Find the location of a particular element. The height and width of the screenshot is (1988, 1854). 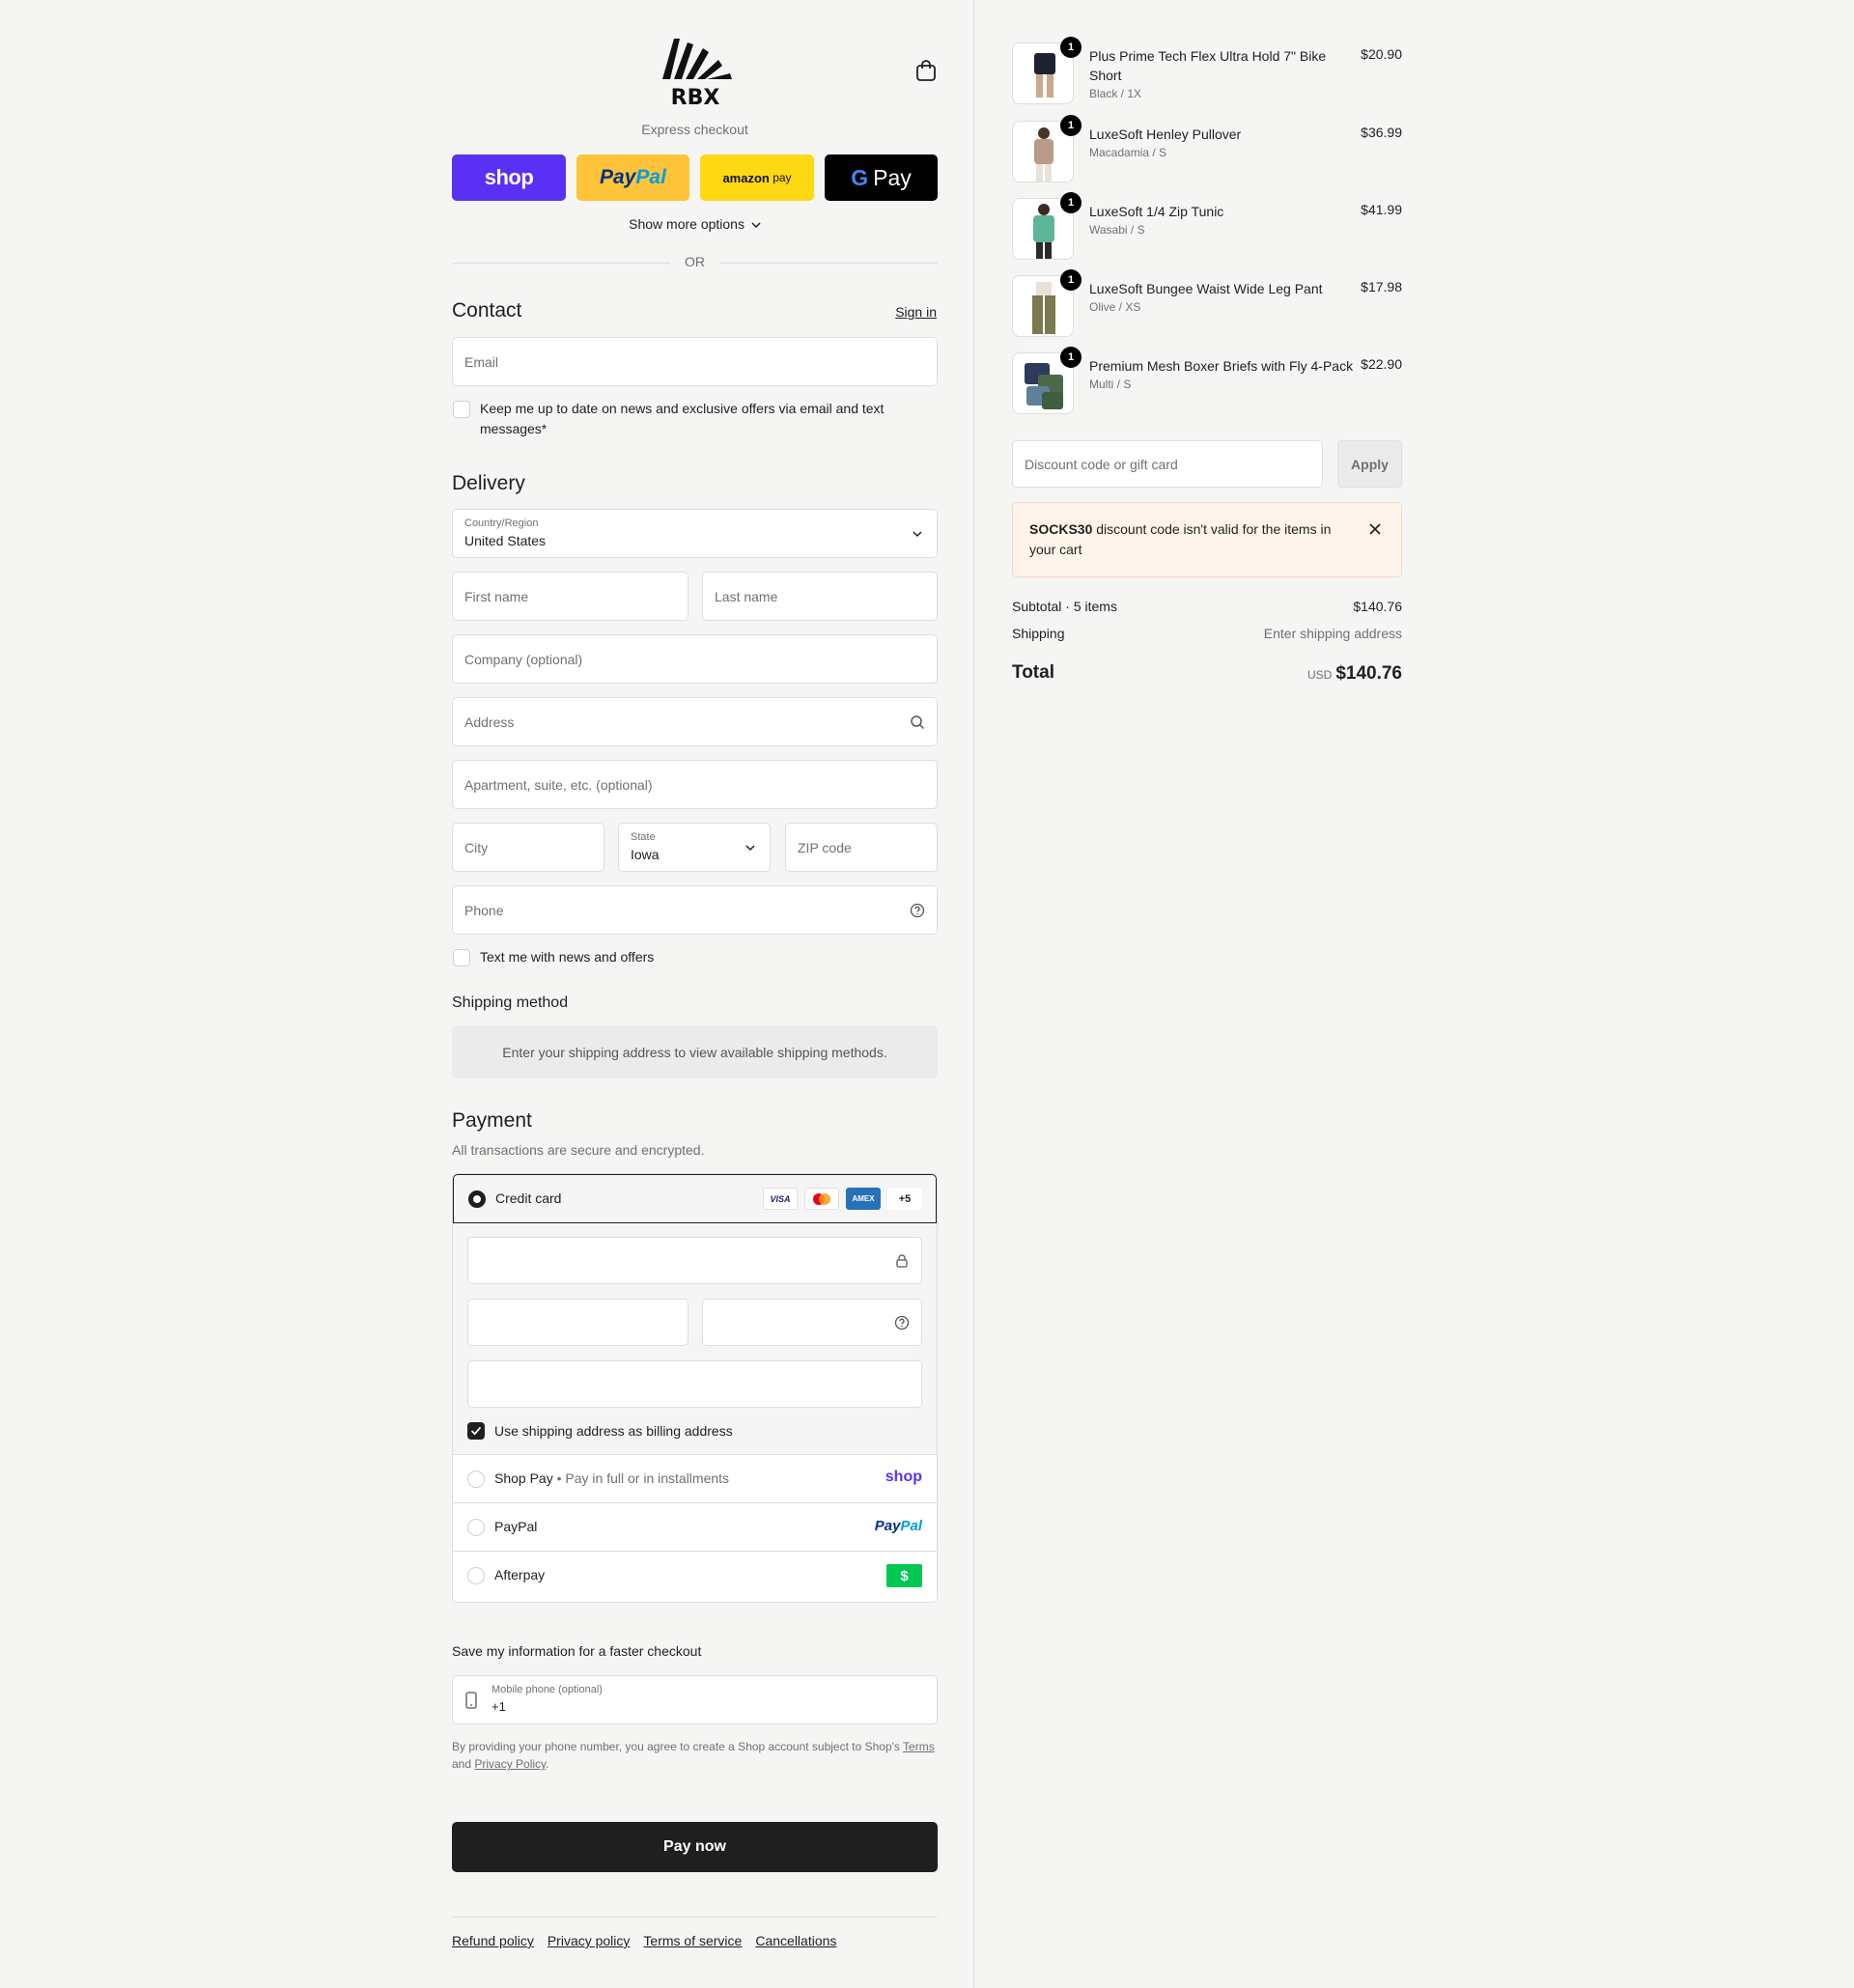

expiration-field is located at coordinates (577, 1322).